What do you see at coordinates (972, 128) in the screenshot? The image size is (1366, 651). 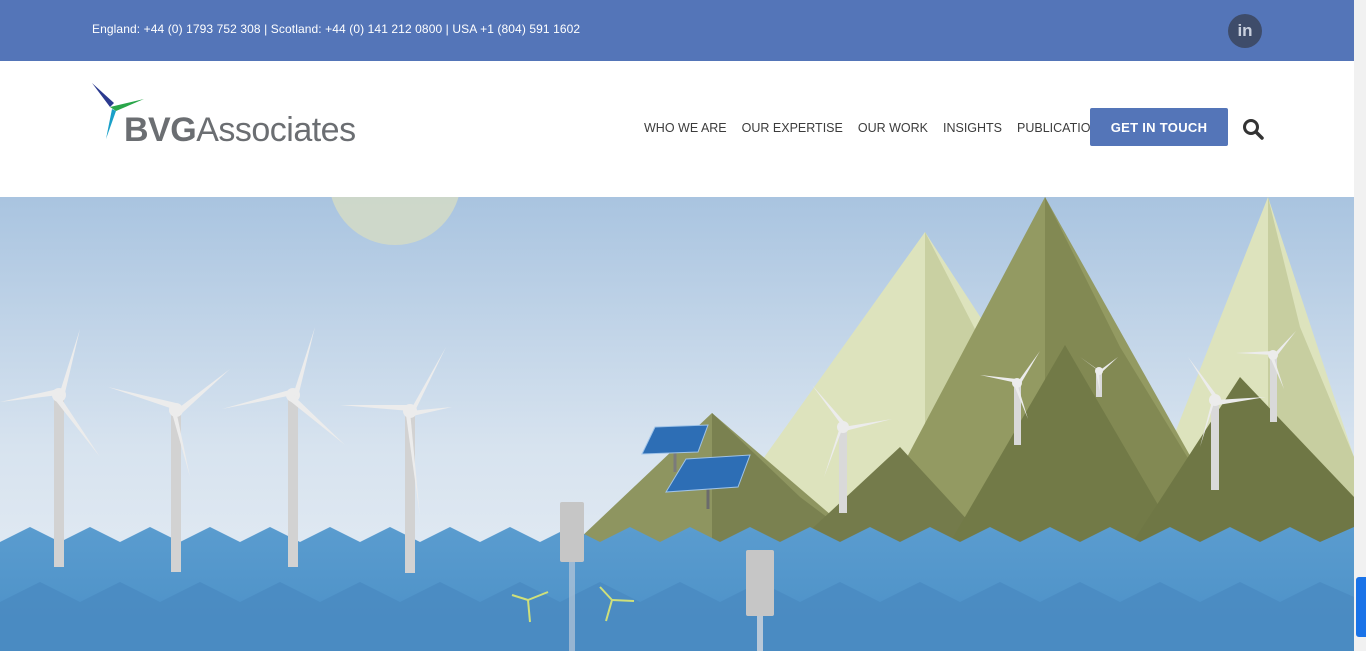 I see `nav-insights: INSIGHTS` at bounding box center [972, 128].